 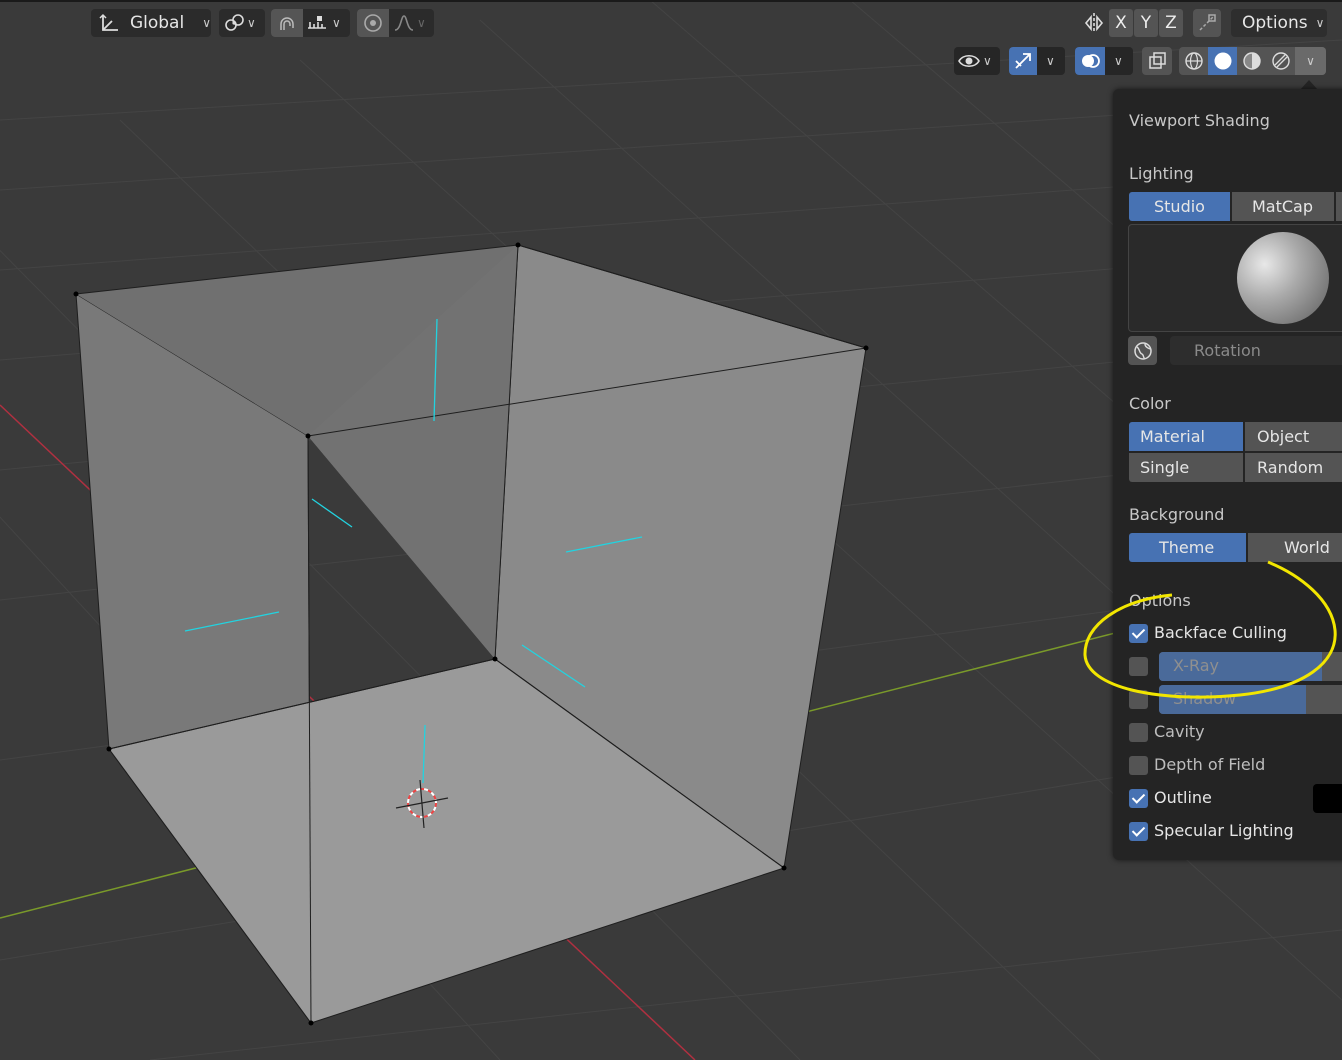 I want to click on lighting-studio-option: Studio, so click(x=1179, y=206).